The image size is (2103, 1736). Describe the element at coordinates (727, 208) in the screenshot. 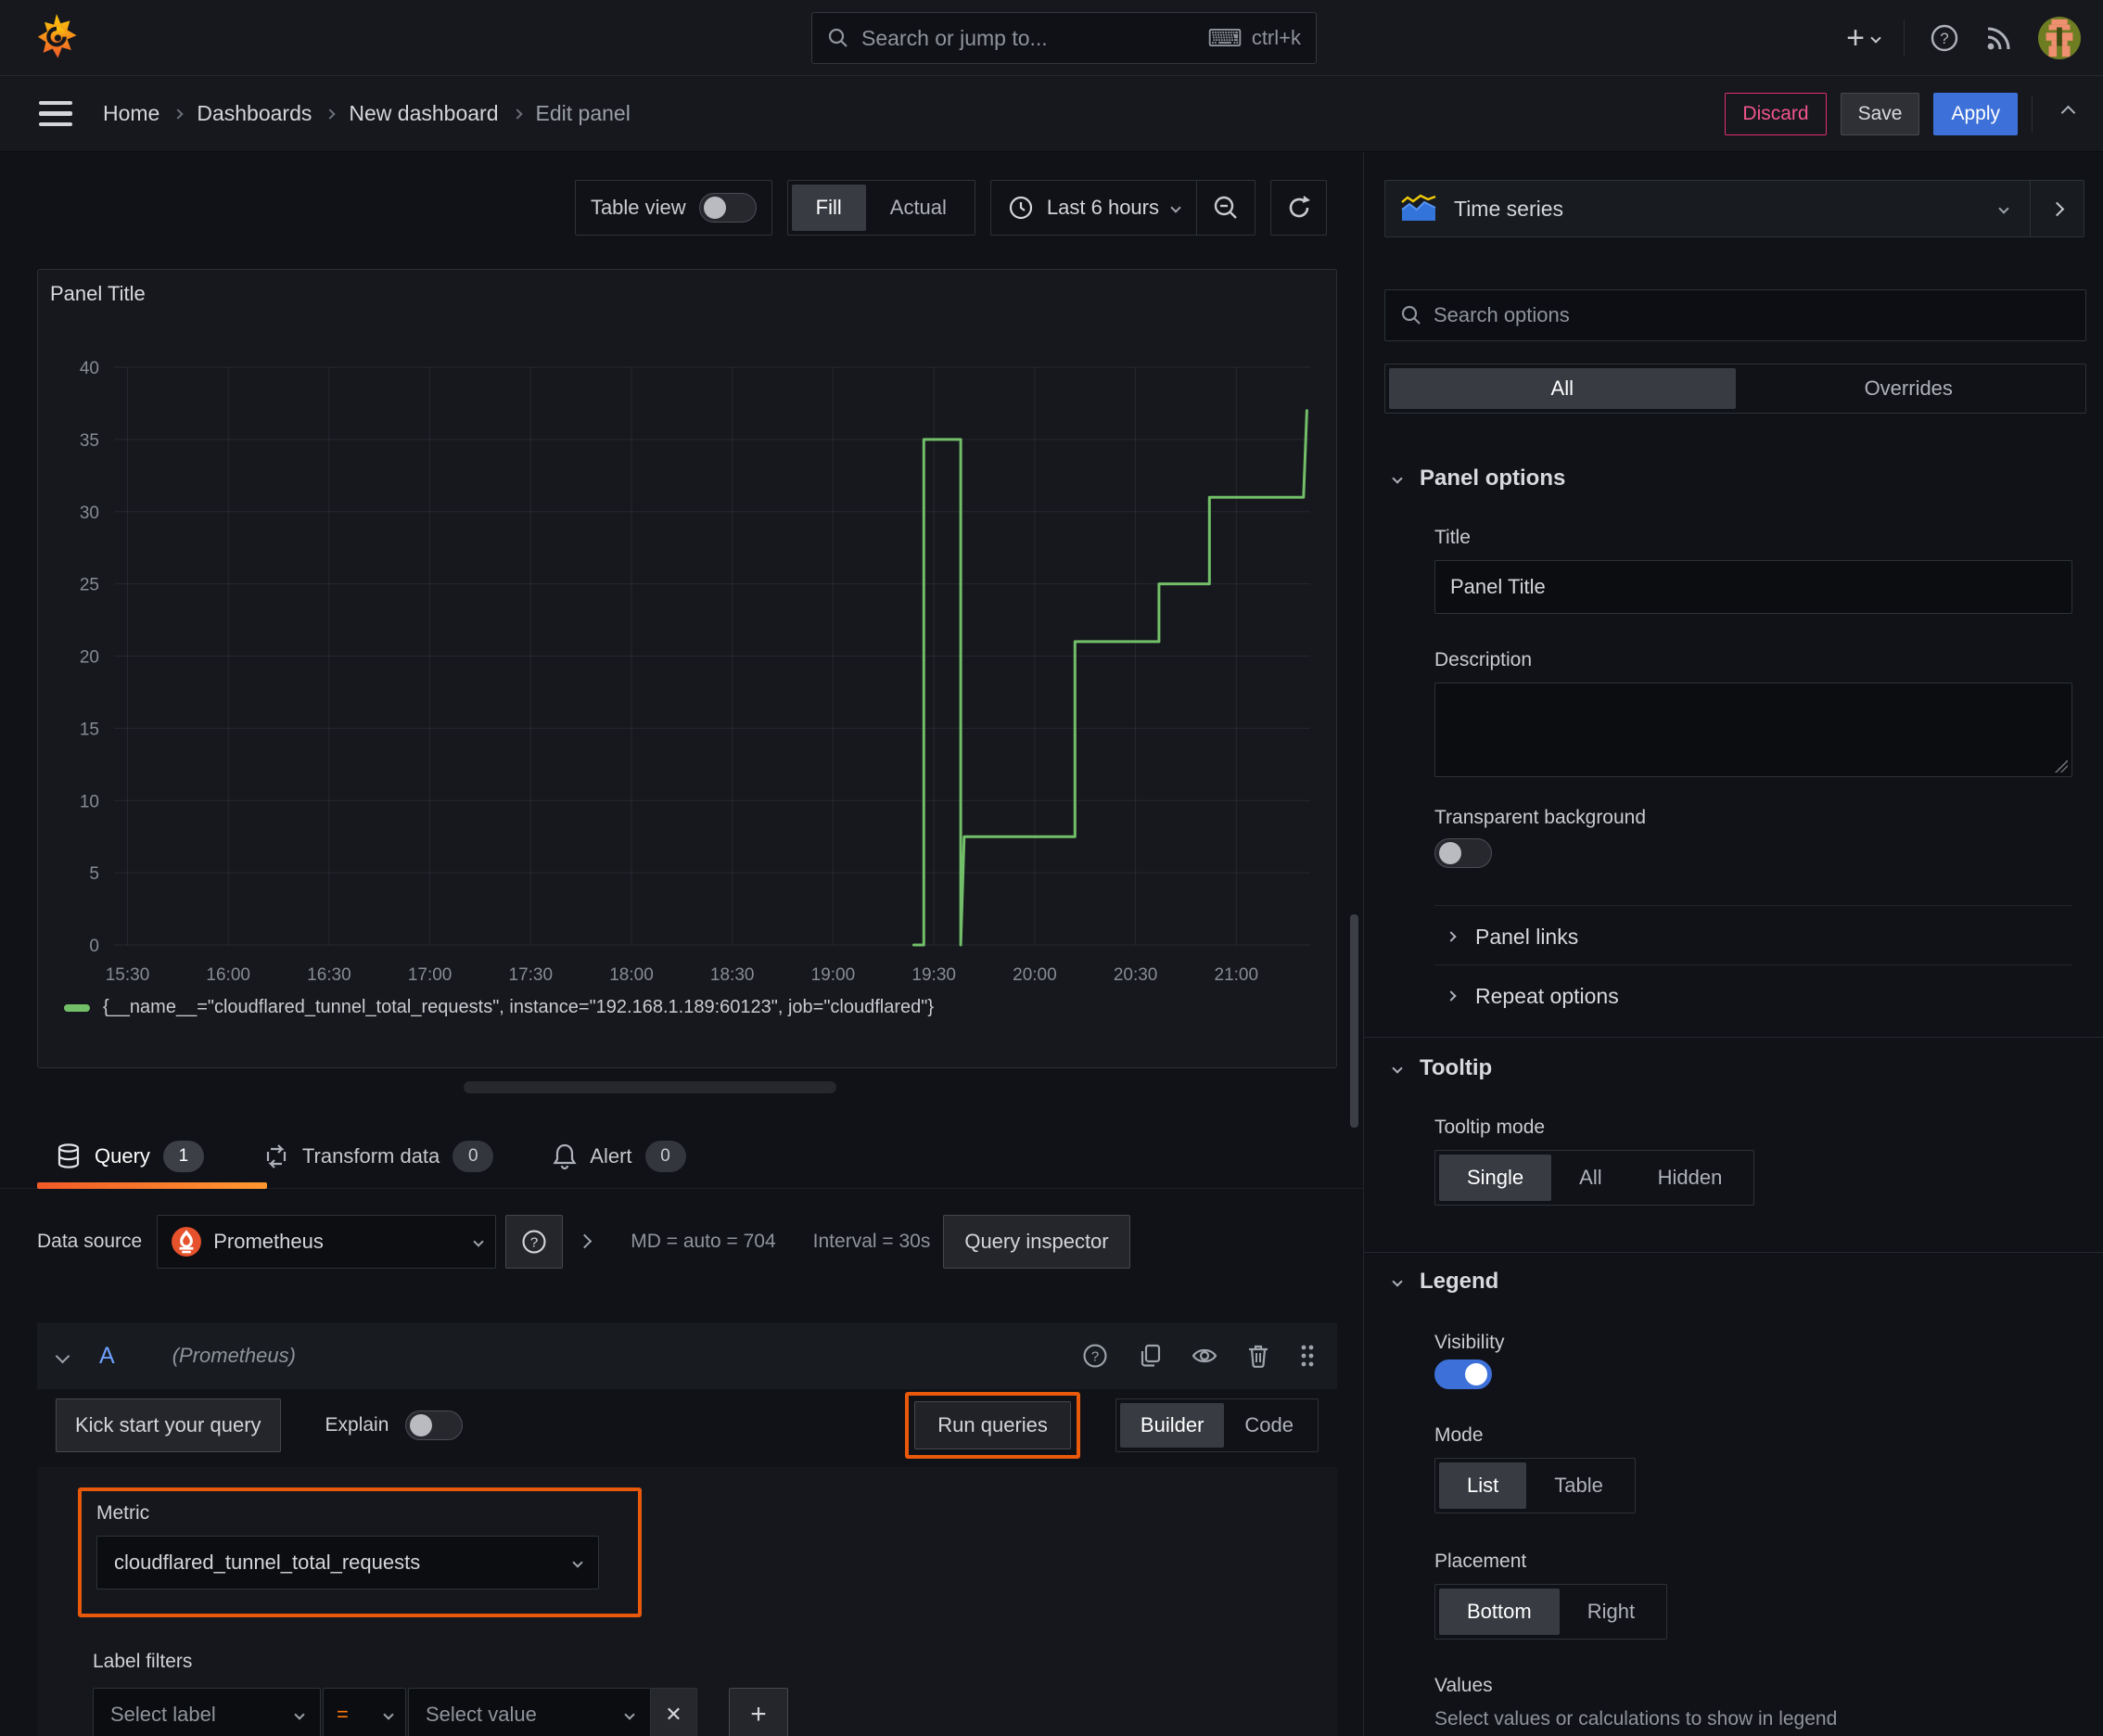

I see `table-view-toggle` at that location.